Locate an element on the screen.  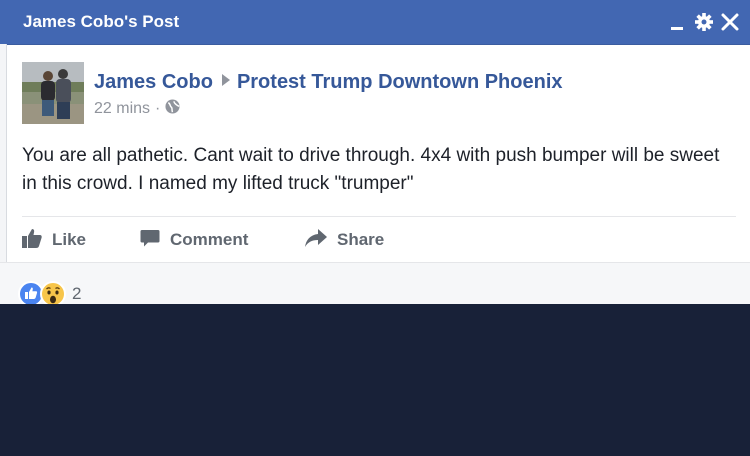
group-name: Protest Trump Downtown Phoenix is located at coordinates (400, 82).